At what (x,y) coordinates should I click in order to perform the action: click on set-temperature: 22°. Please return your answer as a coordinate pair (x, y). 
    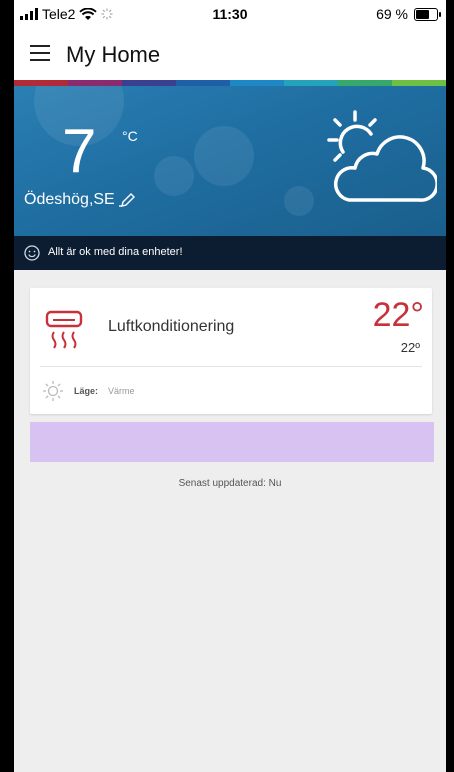
    Looking at the image, I should click on (398, 315).